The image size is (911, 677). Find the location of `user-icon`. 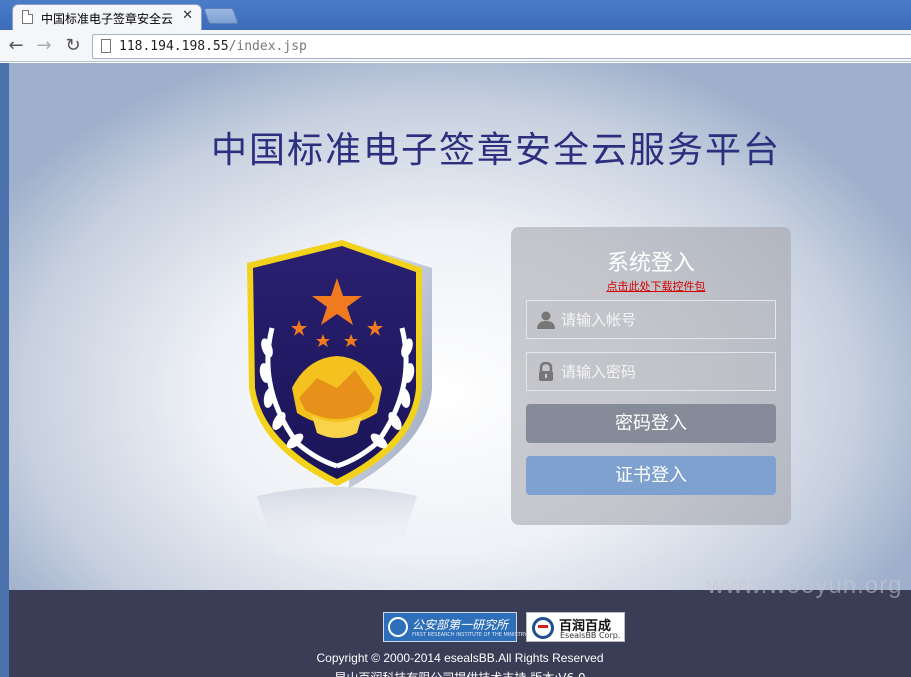

user-icon is located at coordinates (546, 320).